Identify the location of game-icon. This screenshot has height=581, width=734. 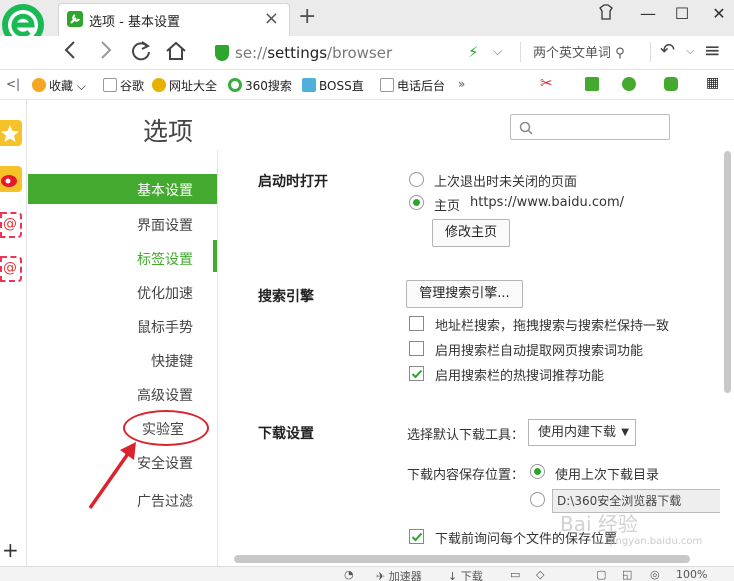
(672, 84).